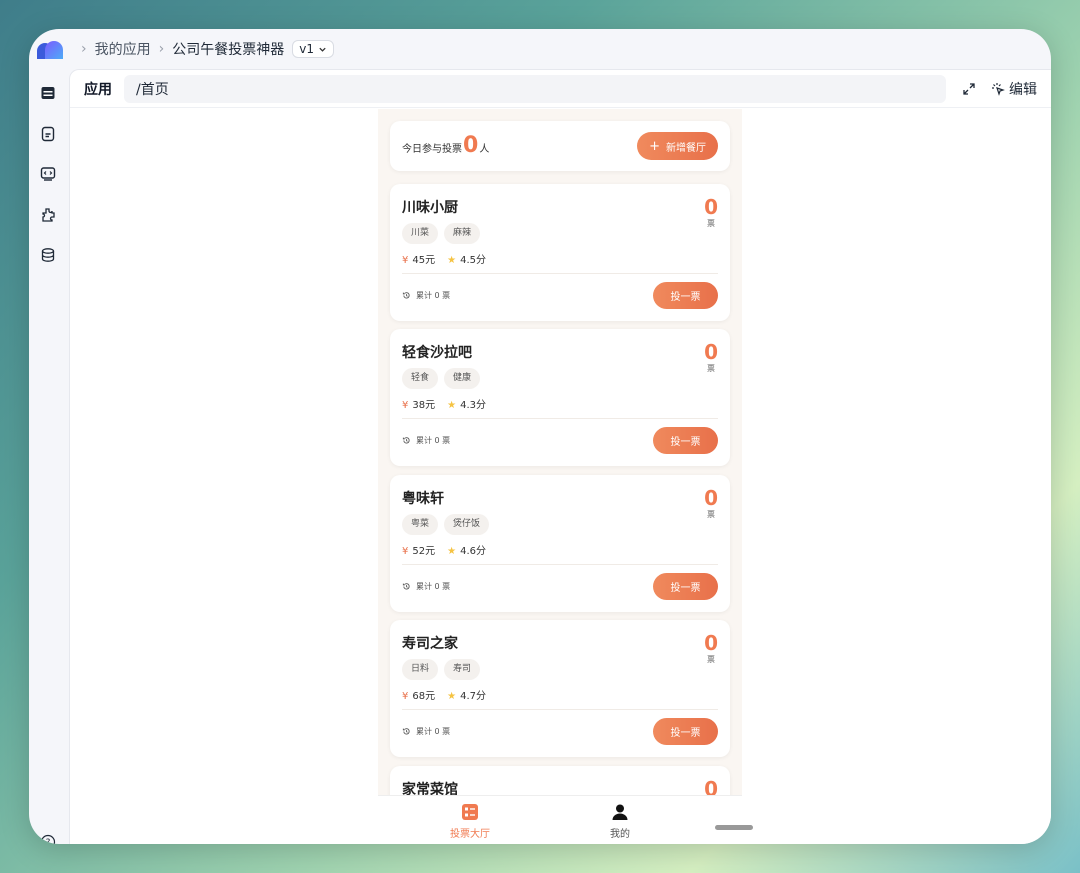  Describe the element at coordinates (424, 551) in the screenshot. I see `price: 52元` at that location.